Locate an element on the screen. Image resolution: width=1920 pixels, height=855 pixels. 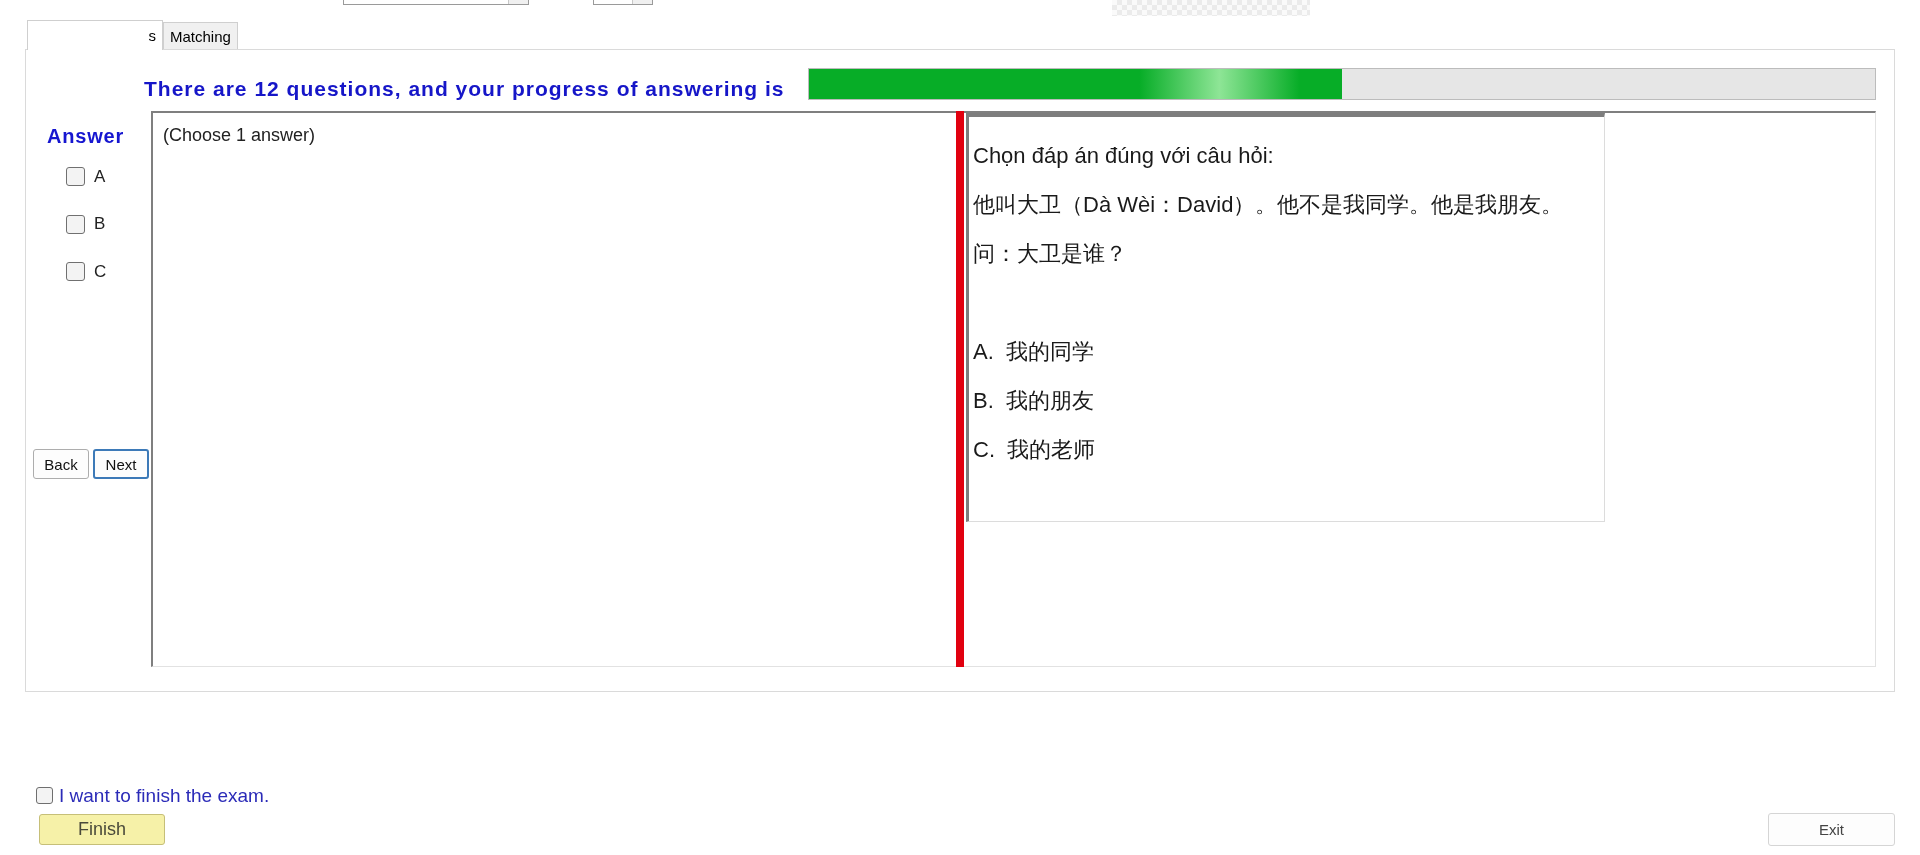
tab: Matching is located at coordinates (200, 35).